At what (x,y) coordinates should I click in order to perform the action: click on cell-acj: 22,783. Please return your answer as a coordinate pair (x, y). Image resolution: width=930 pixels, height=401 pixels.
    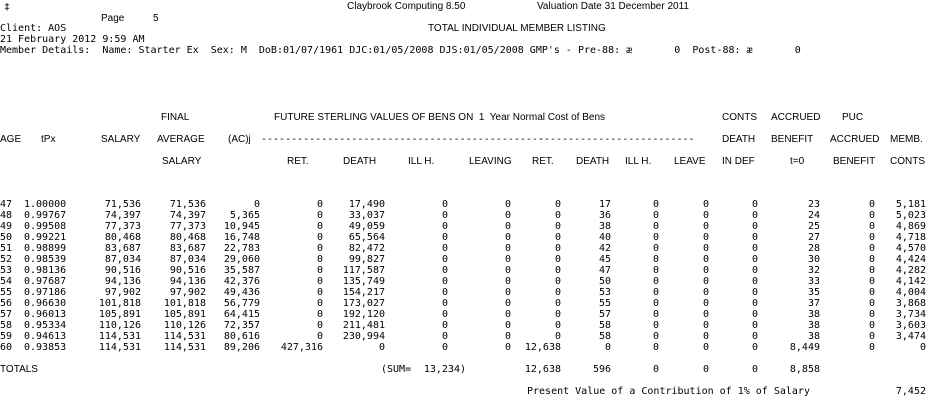
    Looking at the image, I should click on (241, 248).